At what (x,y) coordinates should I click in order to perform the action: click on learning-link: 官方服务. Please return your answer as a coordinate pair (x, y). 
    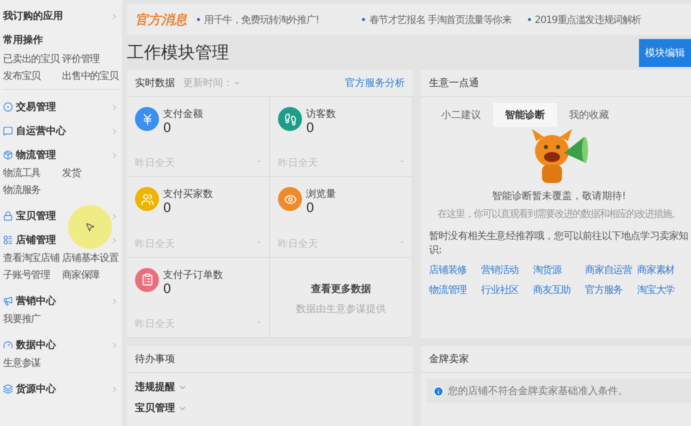
    Looking at the image, I should click on (611, 290).